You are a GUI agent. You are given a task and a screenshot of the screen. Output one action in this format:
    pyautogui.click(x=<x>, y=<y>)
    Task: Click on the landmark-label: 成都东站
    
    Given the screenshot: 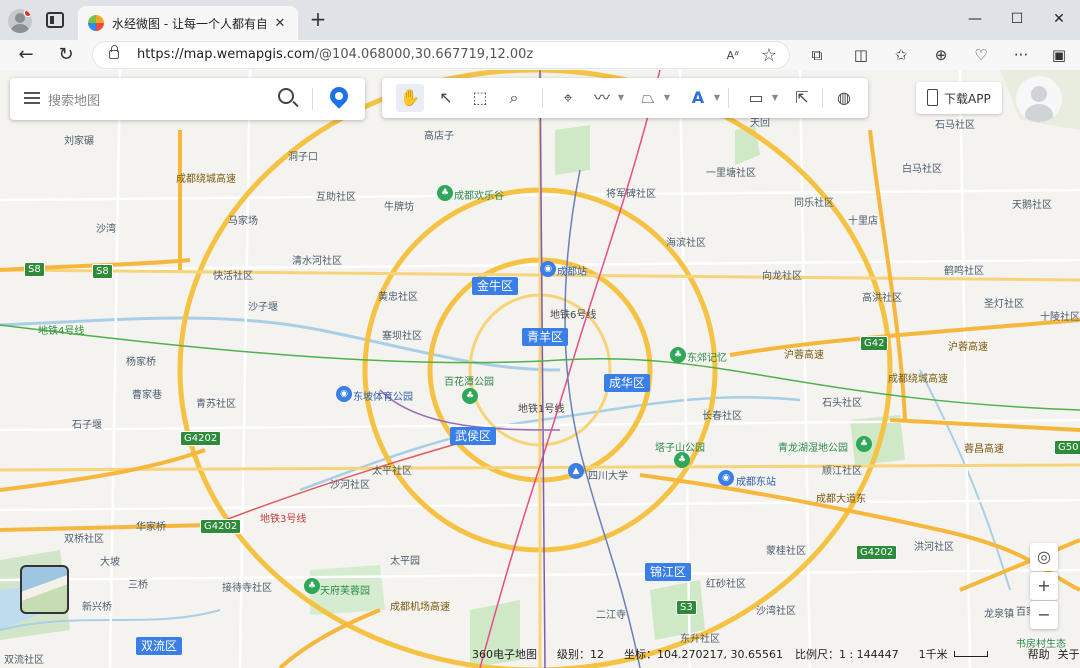 What is the action you would take?
    pyautogui.click(x=756, y=480)
    